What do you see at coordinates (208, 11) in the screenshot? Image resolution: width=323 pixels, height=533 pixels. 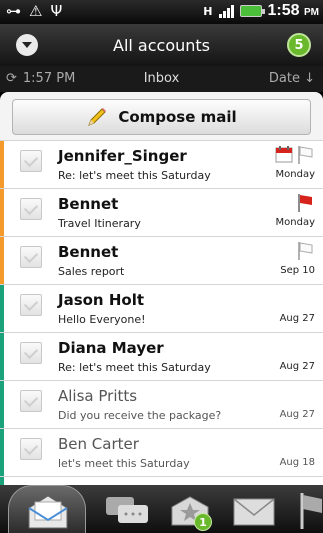 I see `network-icon: H` at bounding box center [208, 11].